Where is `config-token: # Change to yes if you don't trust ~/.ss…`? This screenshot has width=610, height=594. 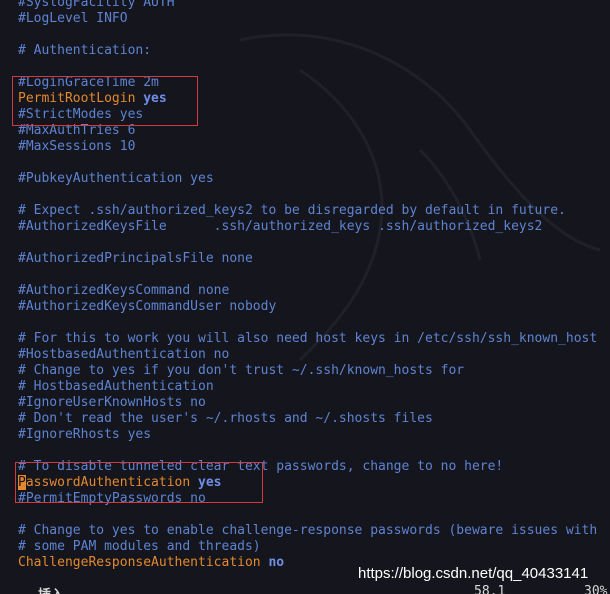 config-token: # Change to yes if you don't trust ~/.ss… is located at coordinates (241, 370).